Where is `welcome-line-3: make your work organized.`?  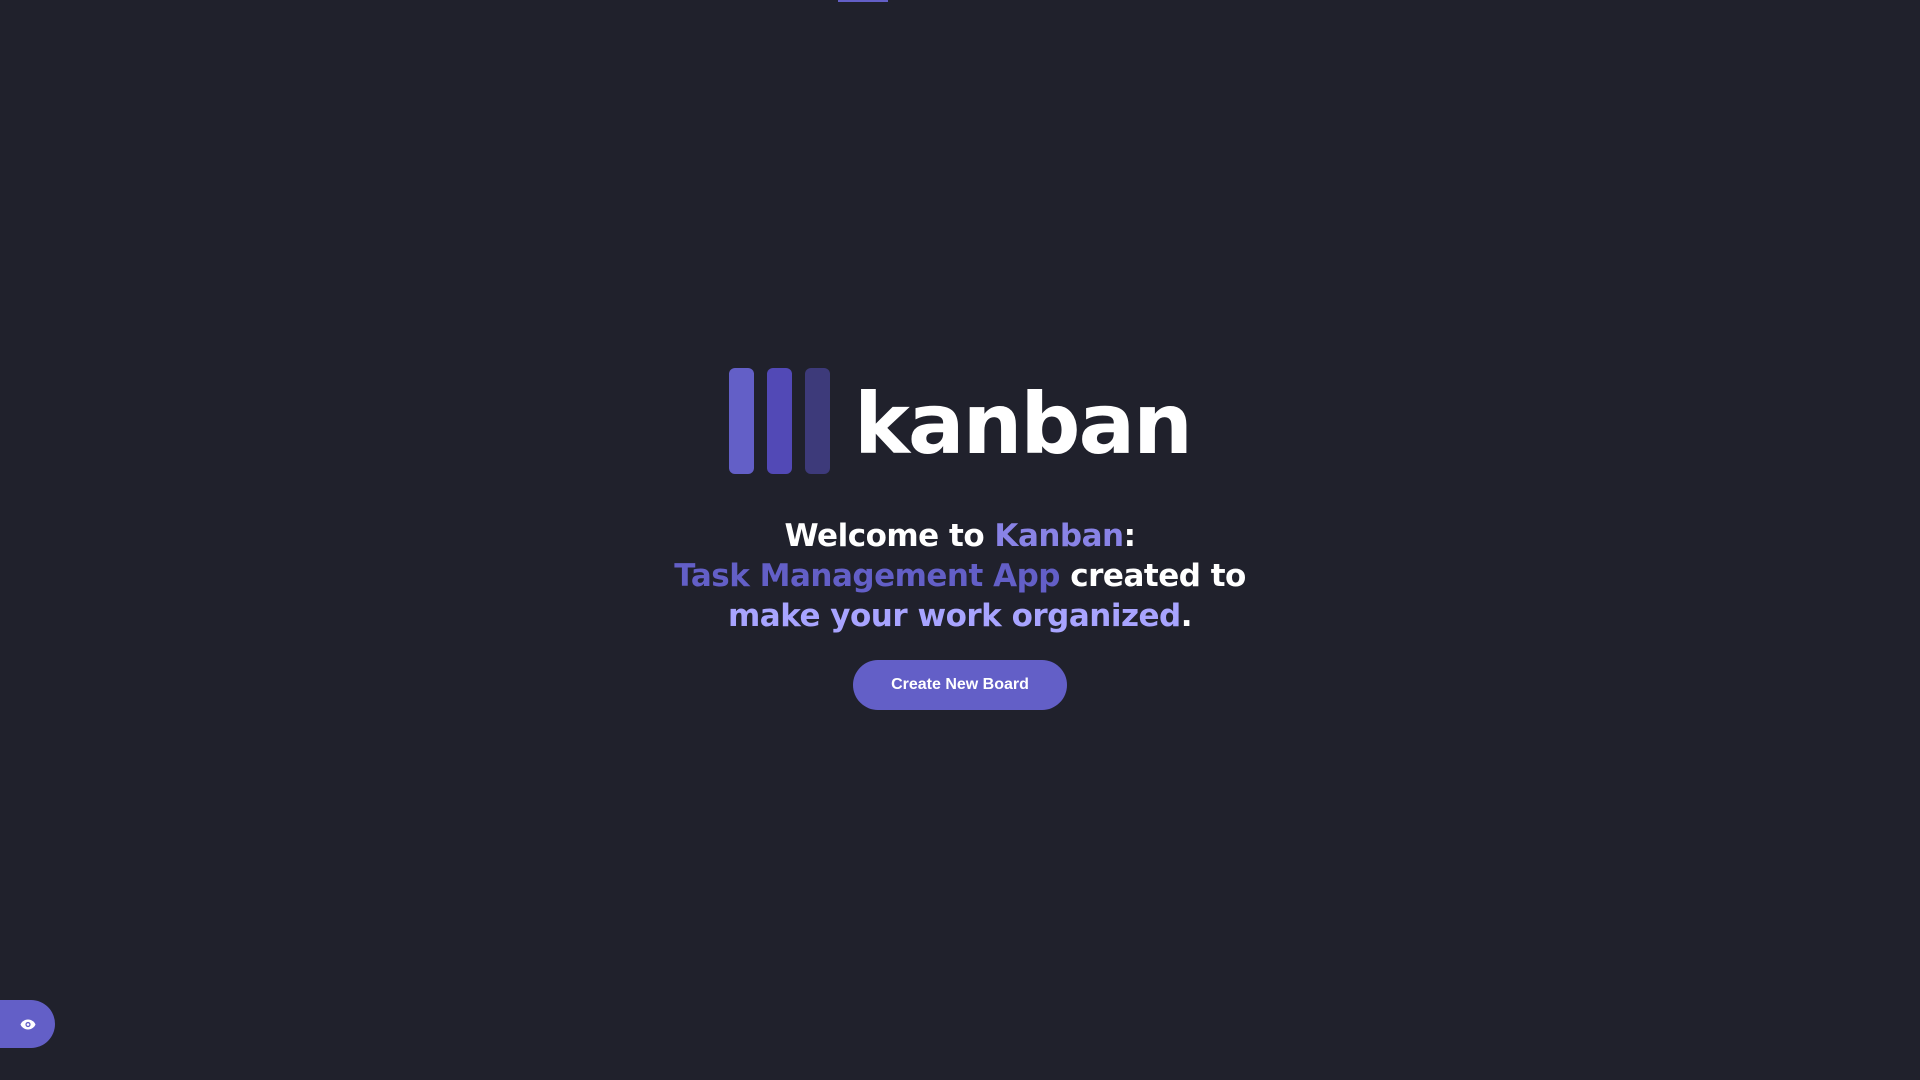
welcome-line-3: make your work organized. is located at coordinates (960, 616).